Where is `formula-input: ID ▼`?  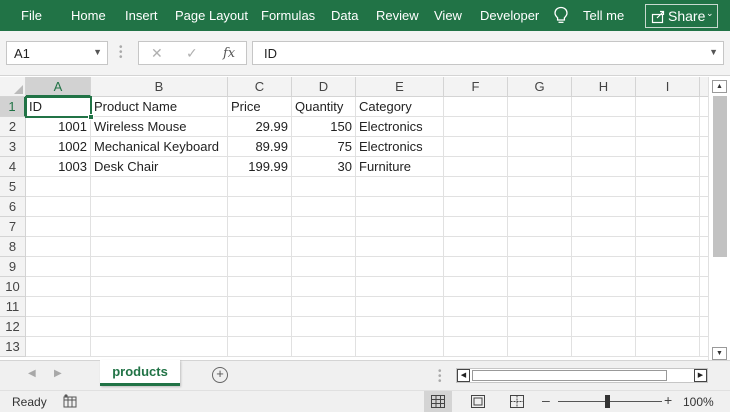
formula-input: ID ▼ is located at coordinates (488, 53).